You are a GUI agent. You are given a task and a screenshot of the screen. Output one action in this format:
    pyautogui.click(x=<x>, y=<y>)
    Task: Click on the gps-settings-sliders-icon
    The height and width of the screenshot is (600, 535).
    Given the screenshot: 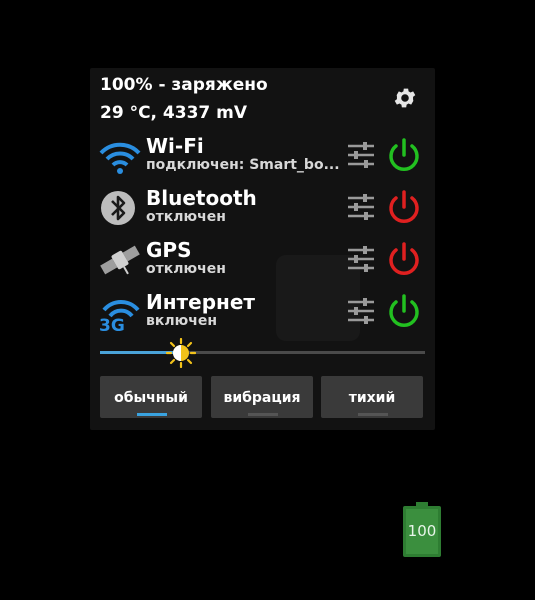 What is the action you would take?
    pyautogui.click(x=361, y=259)
    